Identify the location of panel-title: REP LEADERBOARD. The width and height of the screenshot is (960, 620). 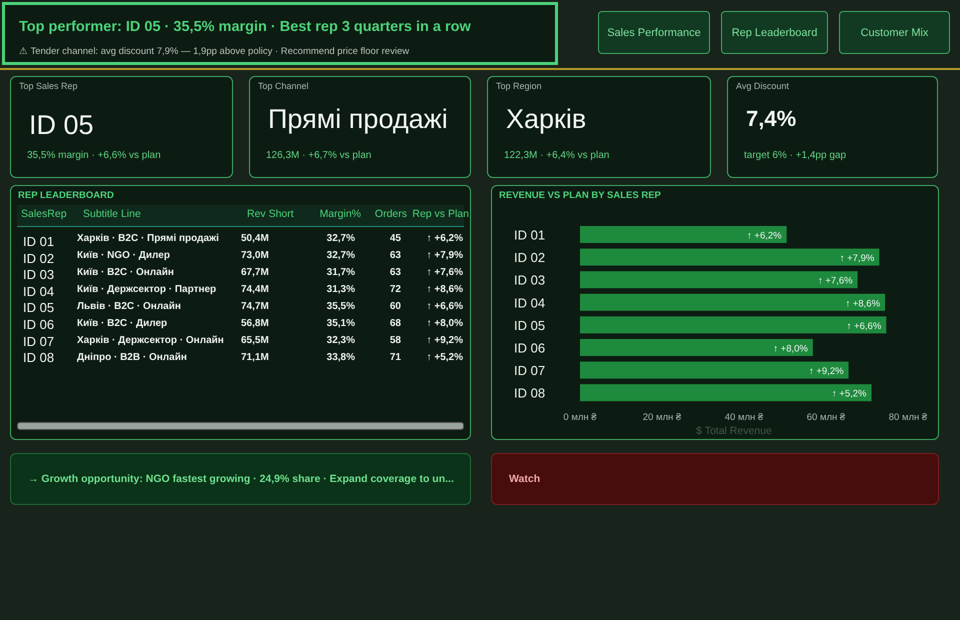
(66, 195).